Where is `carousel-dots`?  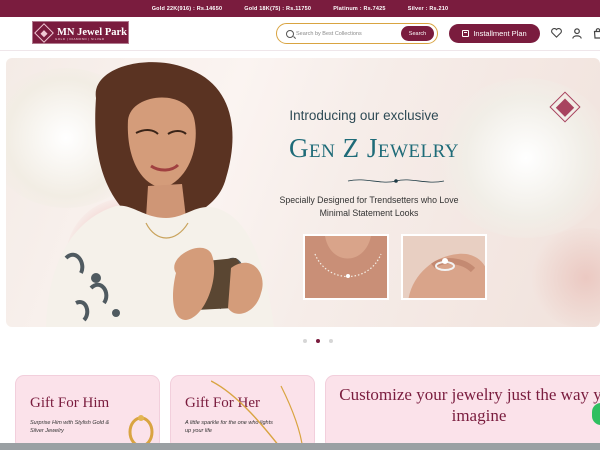 carousel-dots is located at coordinates (318, 341).